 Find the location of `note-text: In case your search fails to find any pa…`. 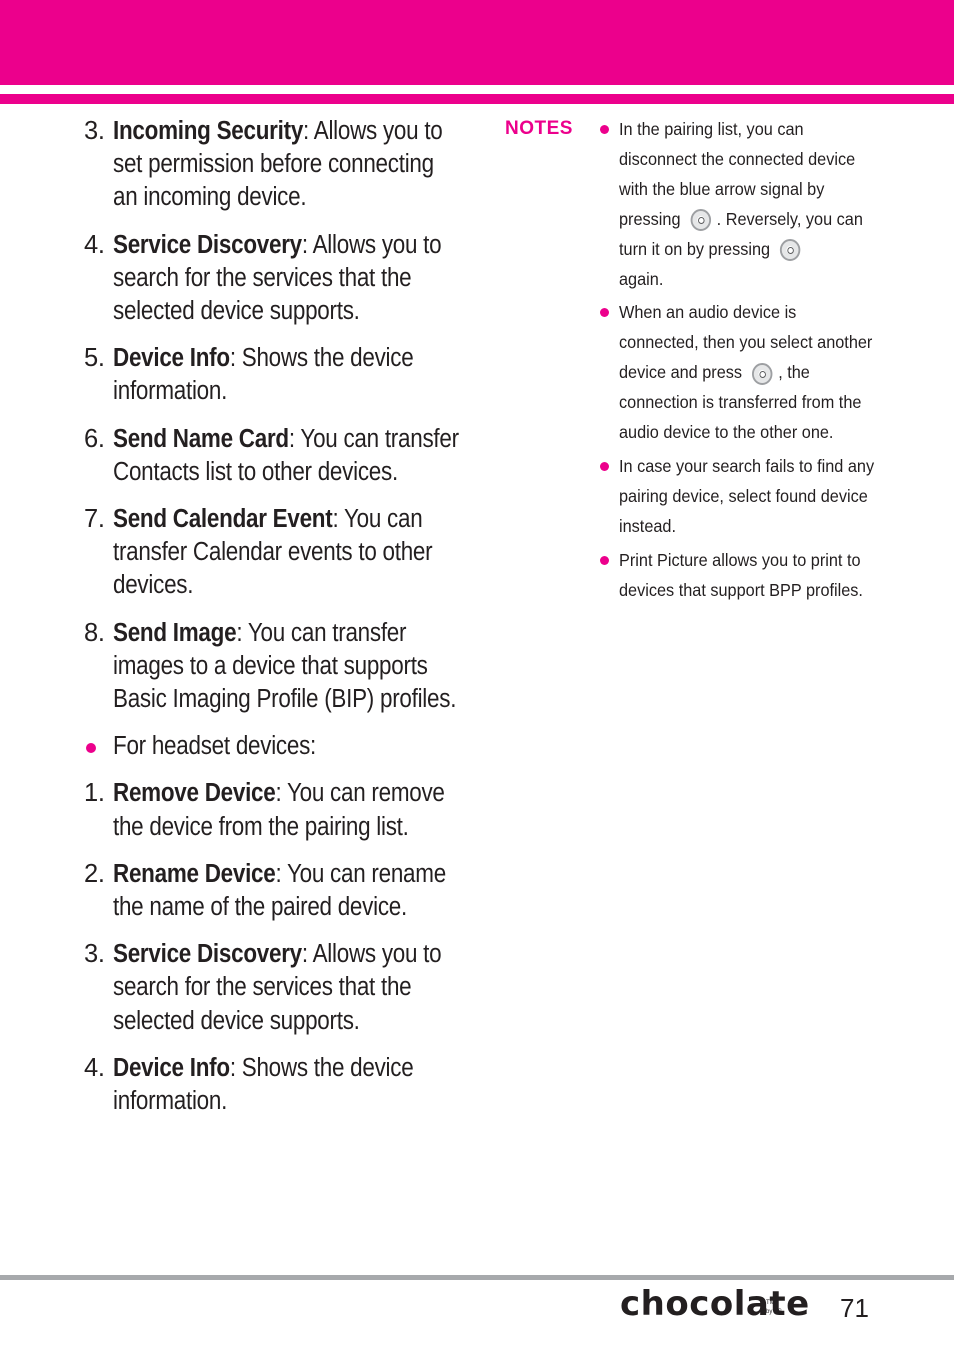

note-text: In case your search fails to find any pa… is located at coordinates (747, 495).